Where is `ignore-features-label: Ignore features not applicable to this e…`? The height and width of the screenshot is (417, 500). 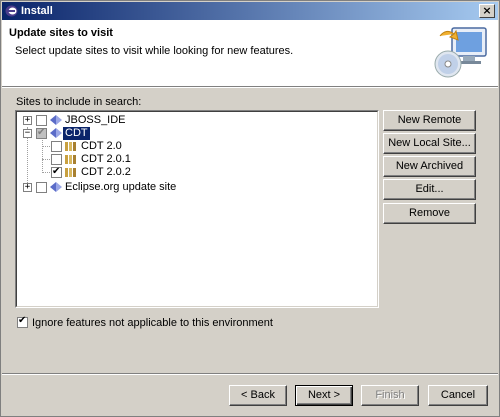
ignore-features-label: Ignore features not applicable to this e… is located at coordinates (152, 323).